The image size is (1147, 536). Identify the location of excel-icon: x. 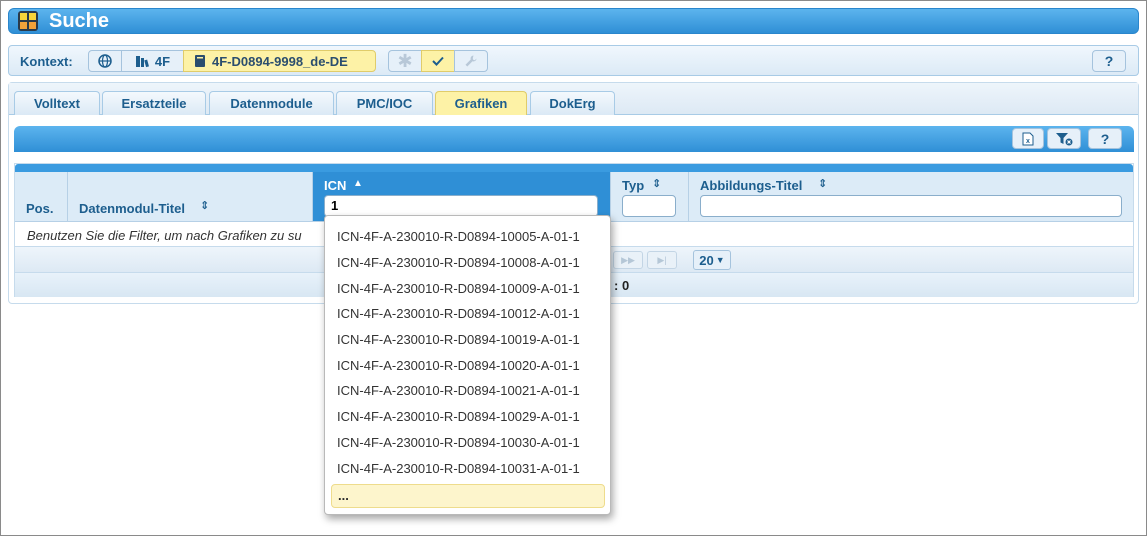
(1028, 138).